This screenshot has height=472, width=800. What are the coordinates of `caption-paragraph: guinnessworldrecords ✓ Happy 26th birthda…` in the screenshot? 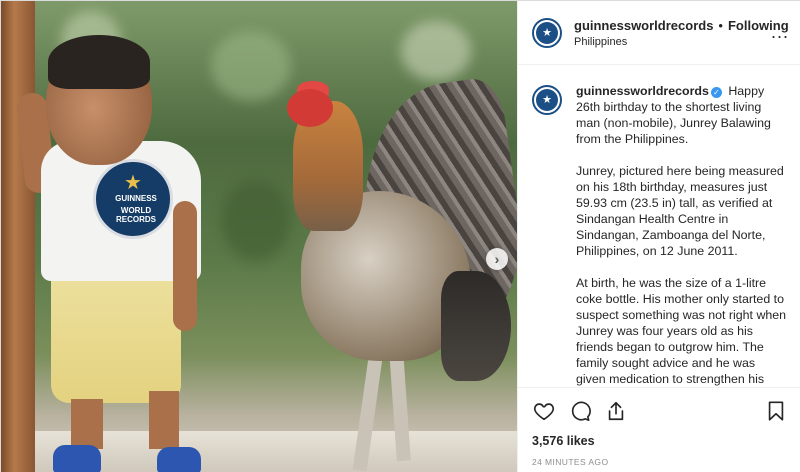 It's located at (682, 115).